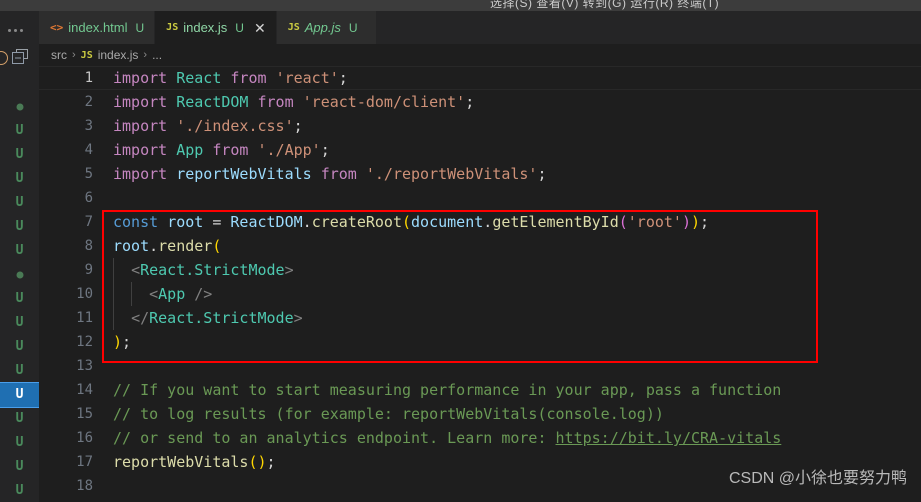 This screenshot has width=921, height=502. What do you see at coordinates (384, 102) in the screenshot?
I see `token-str: 'react-dom/client'` at bounding box center [384, 102].